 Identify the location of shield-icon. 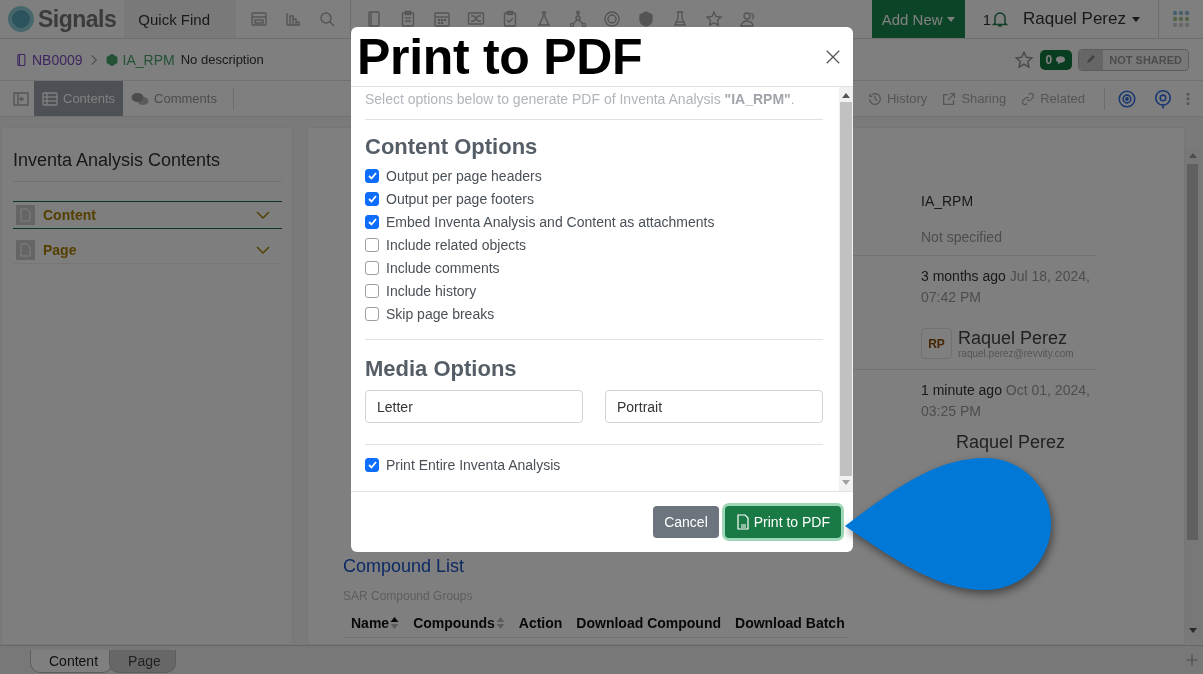
(646, 19).